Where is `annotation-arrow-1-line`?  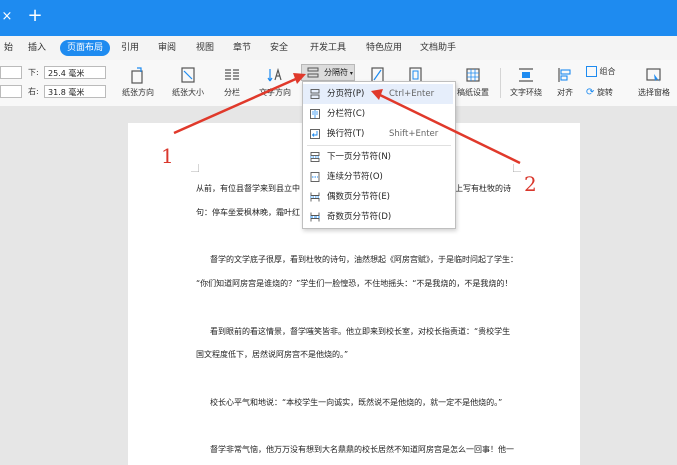 annotation-arrow-1-line is located at coordinates (236, 105).